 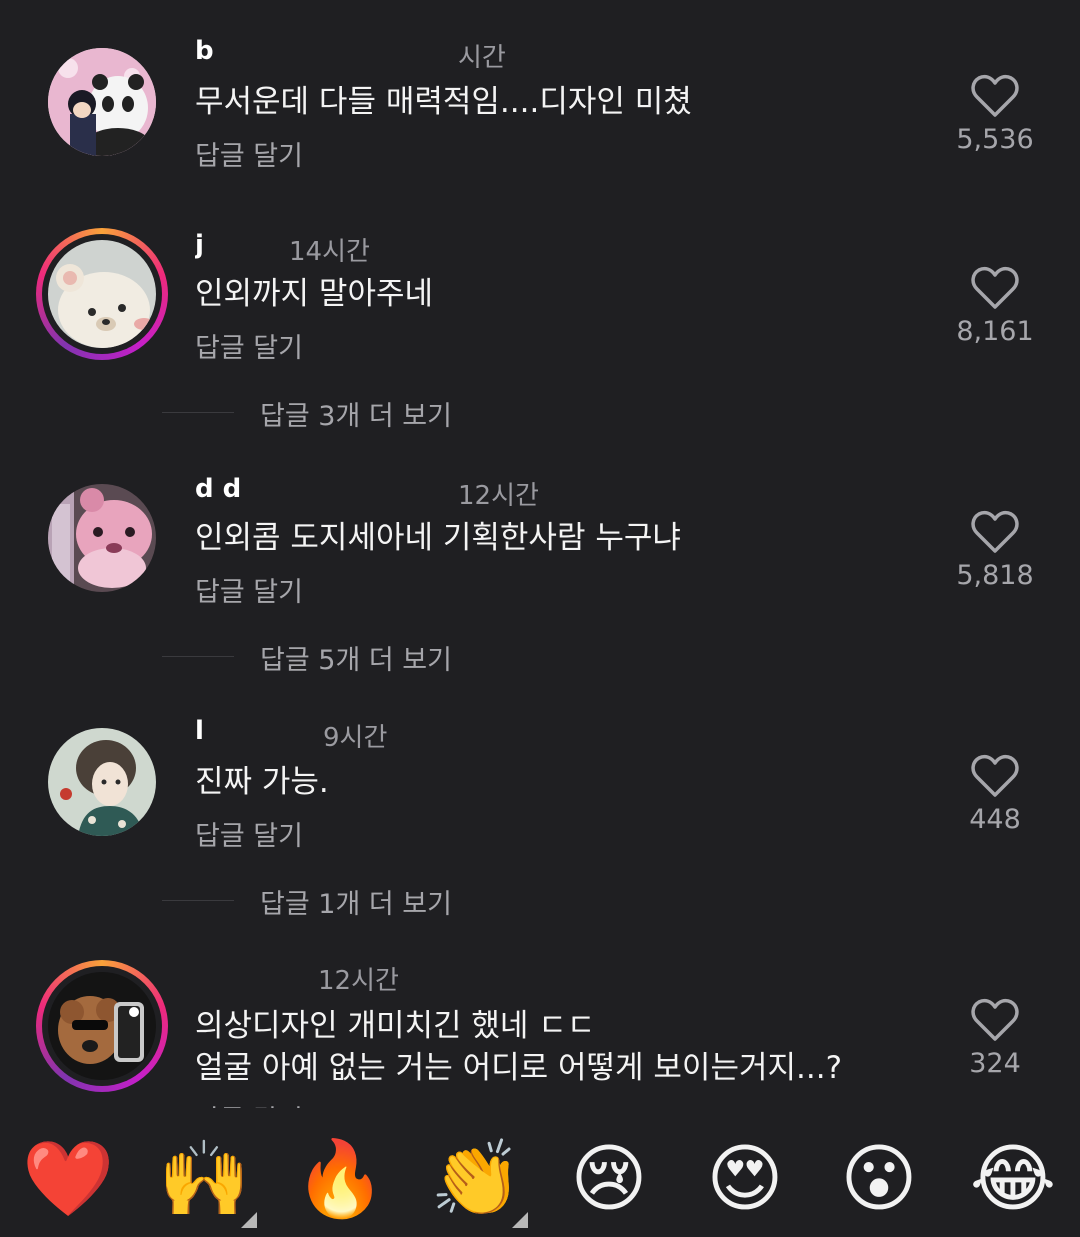 I want to click on comment-time: 시간, so click(x=482, y=58).